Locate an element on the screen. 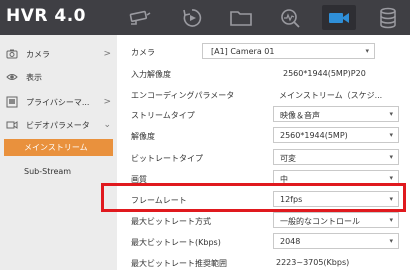  sidebar-subitem-main-stream: メインストリーム is located at coordinates (58, 147).